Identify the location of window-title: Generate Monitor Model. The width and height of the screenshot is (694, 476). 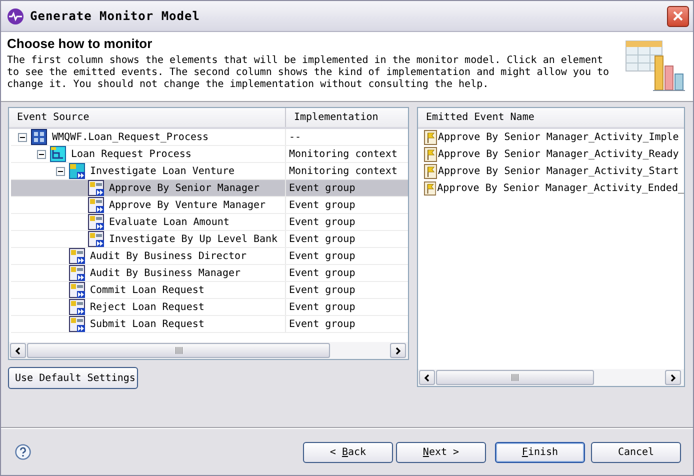
(115, 16).